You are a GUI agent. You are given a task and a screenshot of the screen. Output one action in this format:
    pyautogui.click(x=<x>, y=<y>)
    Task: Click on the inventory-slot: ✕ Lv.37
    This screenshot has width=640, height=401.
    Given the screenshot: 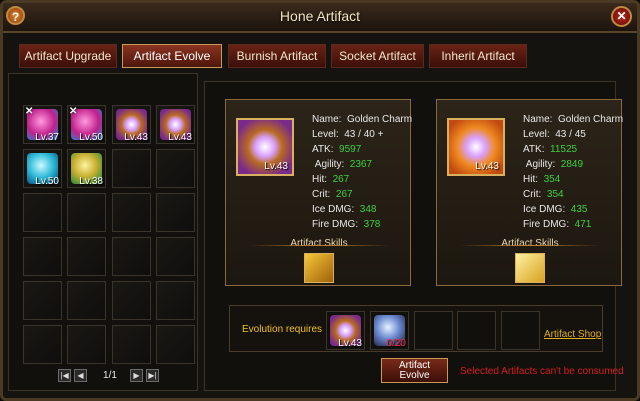 What is the action you would take?
    pyautogui.click(x=42, y=124)
    